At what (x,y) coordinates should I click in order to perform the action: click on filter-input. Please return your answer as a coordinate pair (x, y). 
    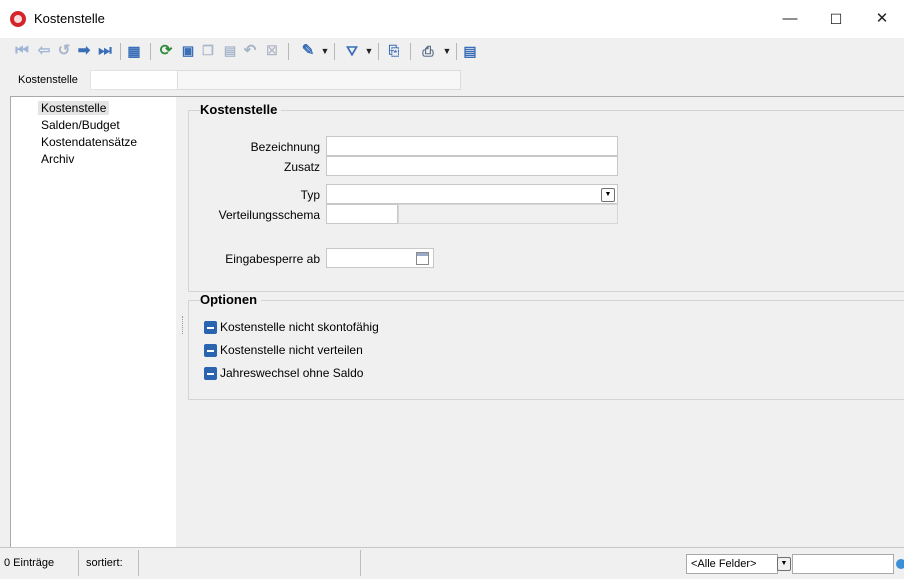
    Looking at the image, I should click on (843, 564).